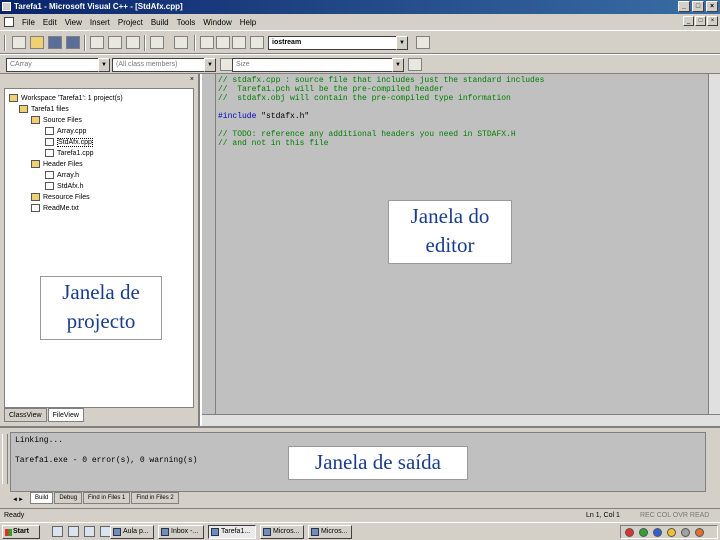 The width and height of the screenshot is (720, 540). I want to click on menu-tools: Tools, so click(186, 22).